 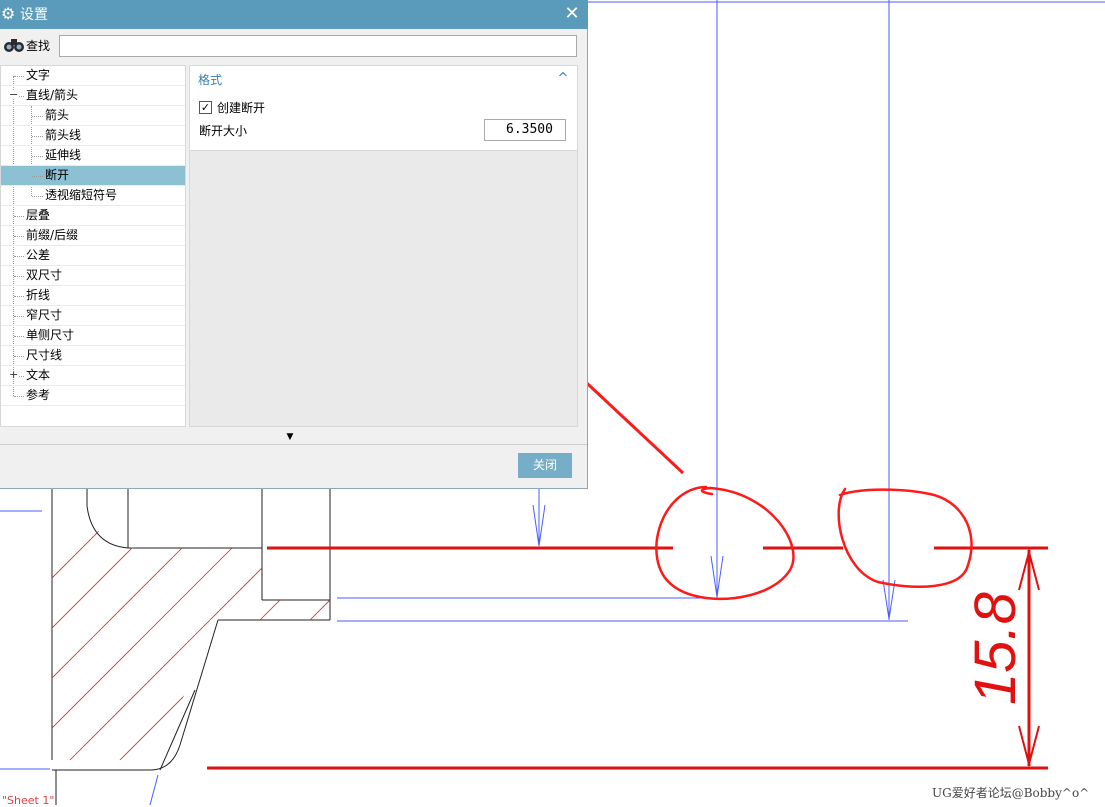 I want to click on tree-item-label: 箭头, so click(x=57, y=115).